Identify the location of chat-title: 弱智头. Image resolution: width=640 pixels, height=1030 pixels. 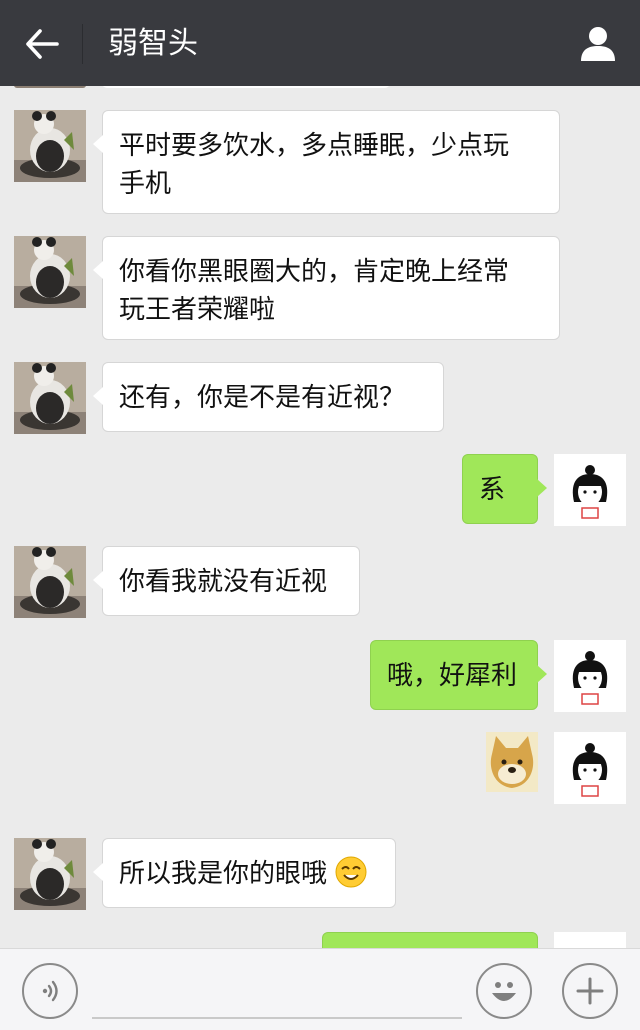
(153, 43).